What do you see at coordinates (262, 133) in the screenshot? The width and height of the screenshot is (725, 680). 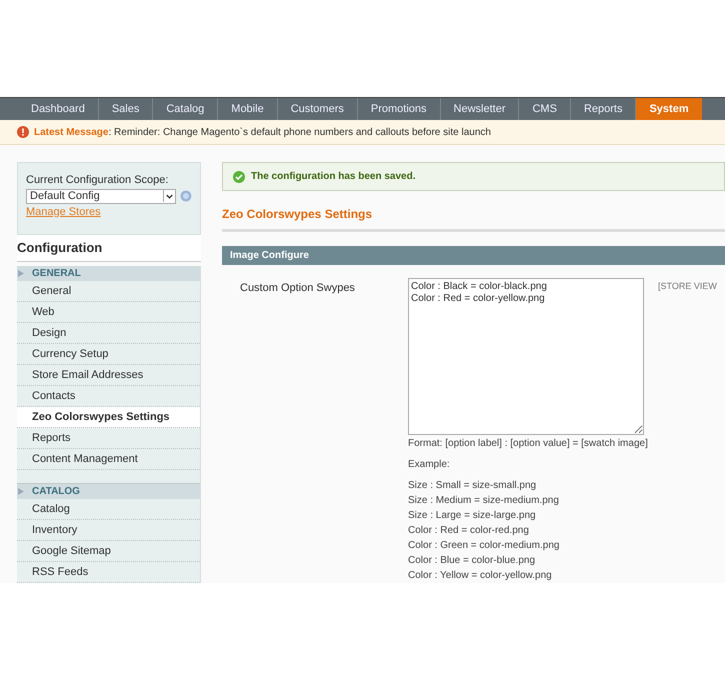 I see `notice-text: Latest Message: Reminder: Change Magento`s default phone numbers and callouts before site launch` at bounding box center [262, 133].